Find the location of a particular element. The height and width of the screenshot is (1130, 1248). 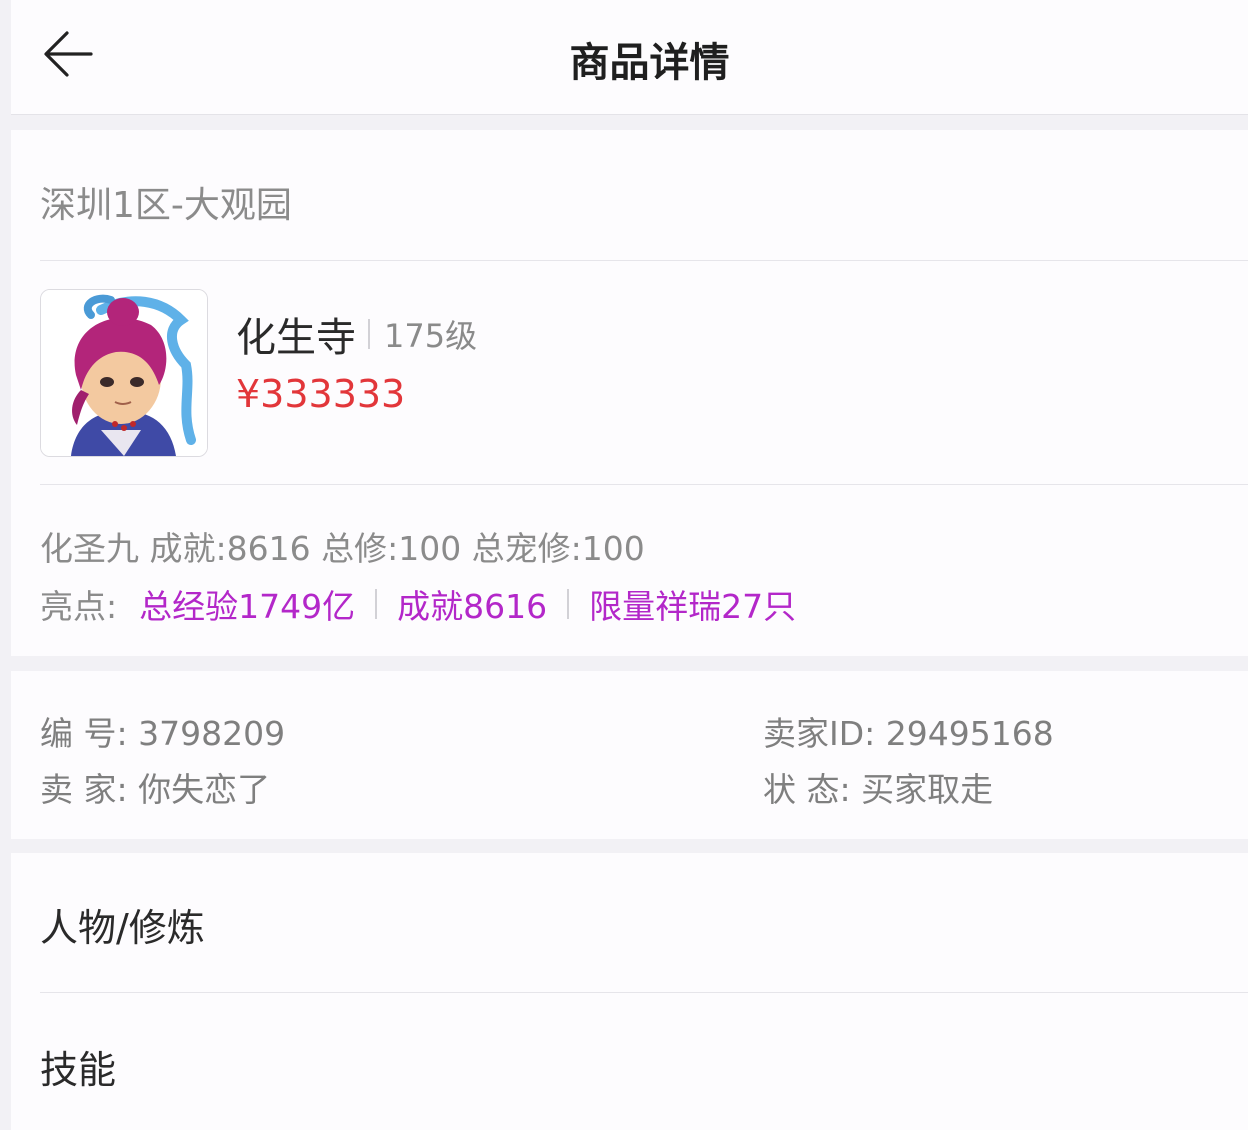

server-name: 深圳1区-大观园 is located at coordinates (166, 205).